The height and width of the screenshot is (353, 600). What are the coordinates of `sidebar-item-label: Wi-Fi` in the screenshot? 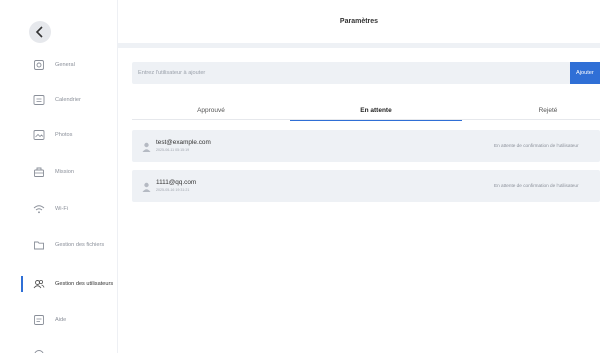 It's located at (62, 209).